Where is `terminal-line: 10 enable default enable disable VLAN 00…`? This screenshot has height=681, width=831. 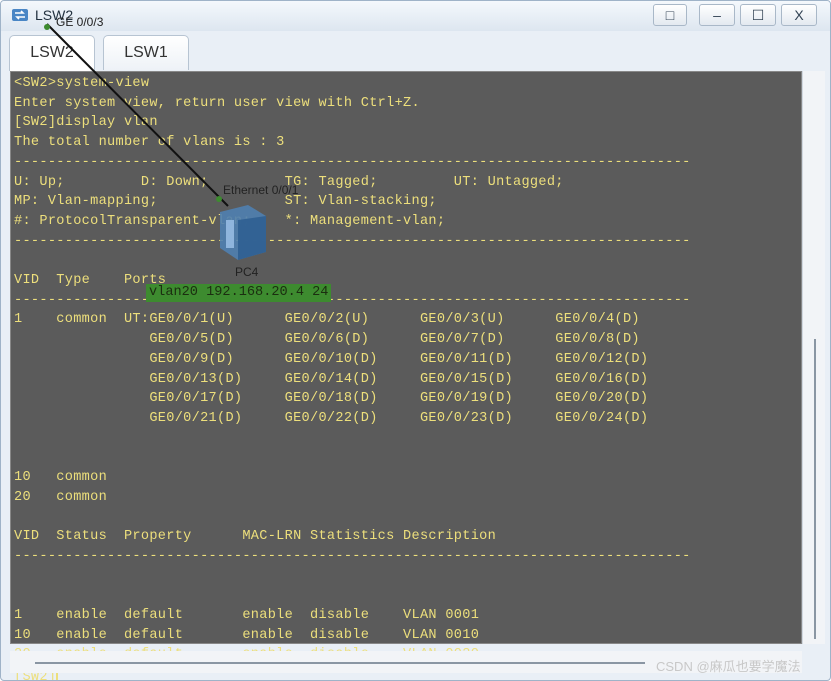 terminal-line: 10 enable default enable disable VLAN 00… is located at coordinates (247, 635).